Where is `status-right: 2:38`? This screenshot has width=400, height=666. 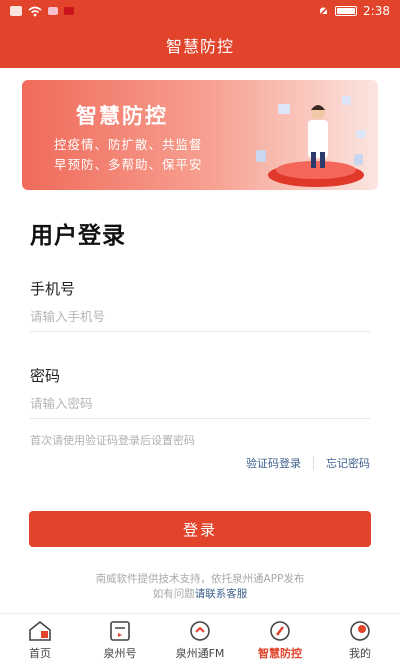 status-right: 2:38 is located at coordinates (354, 11).